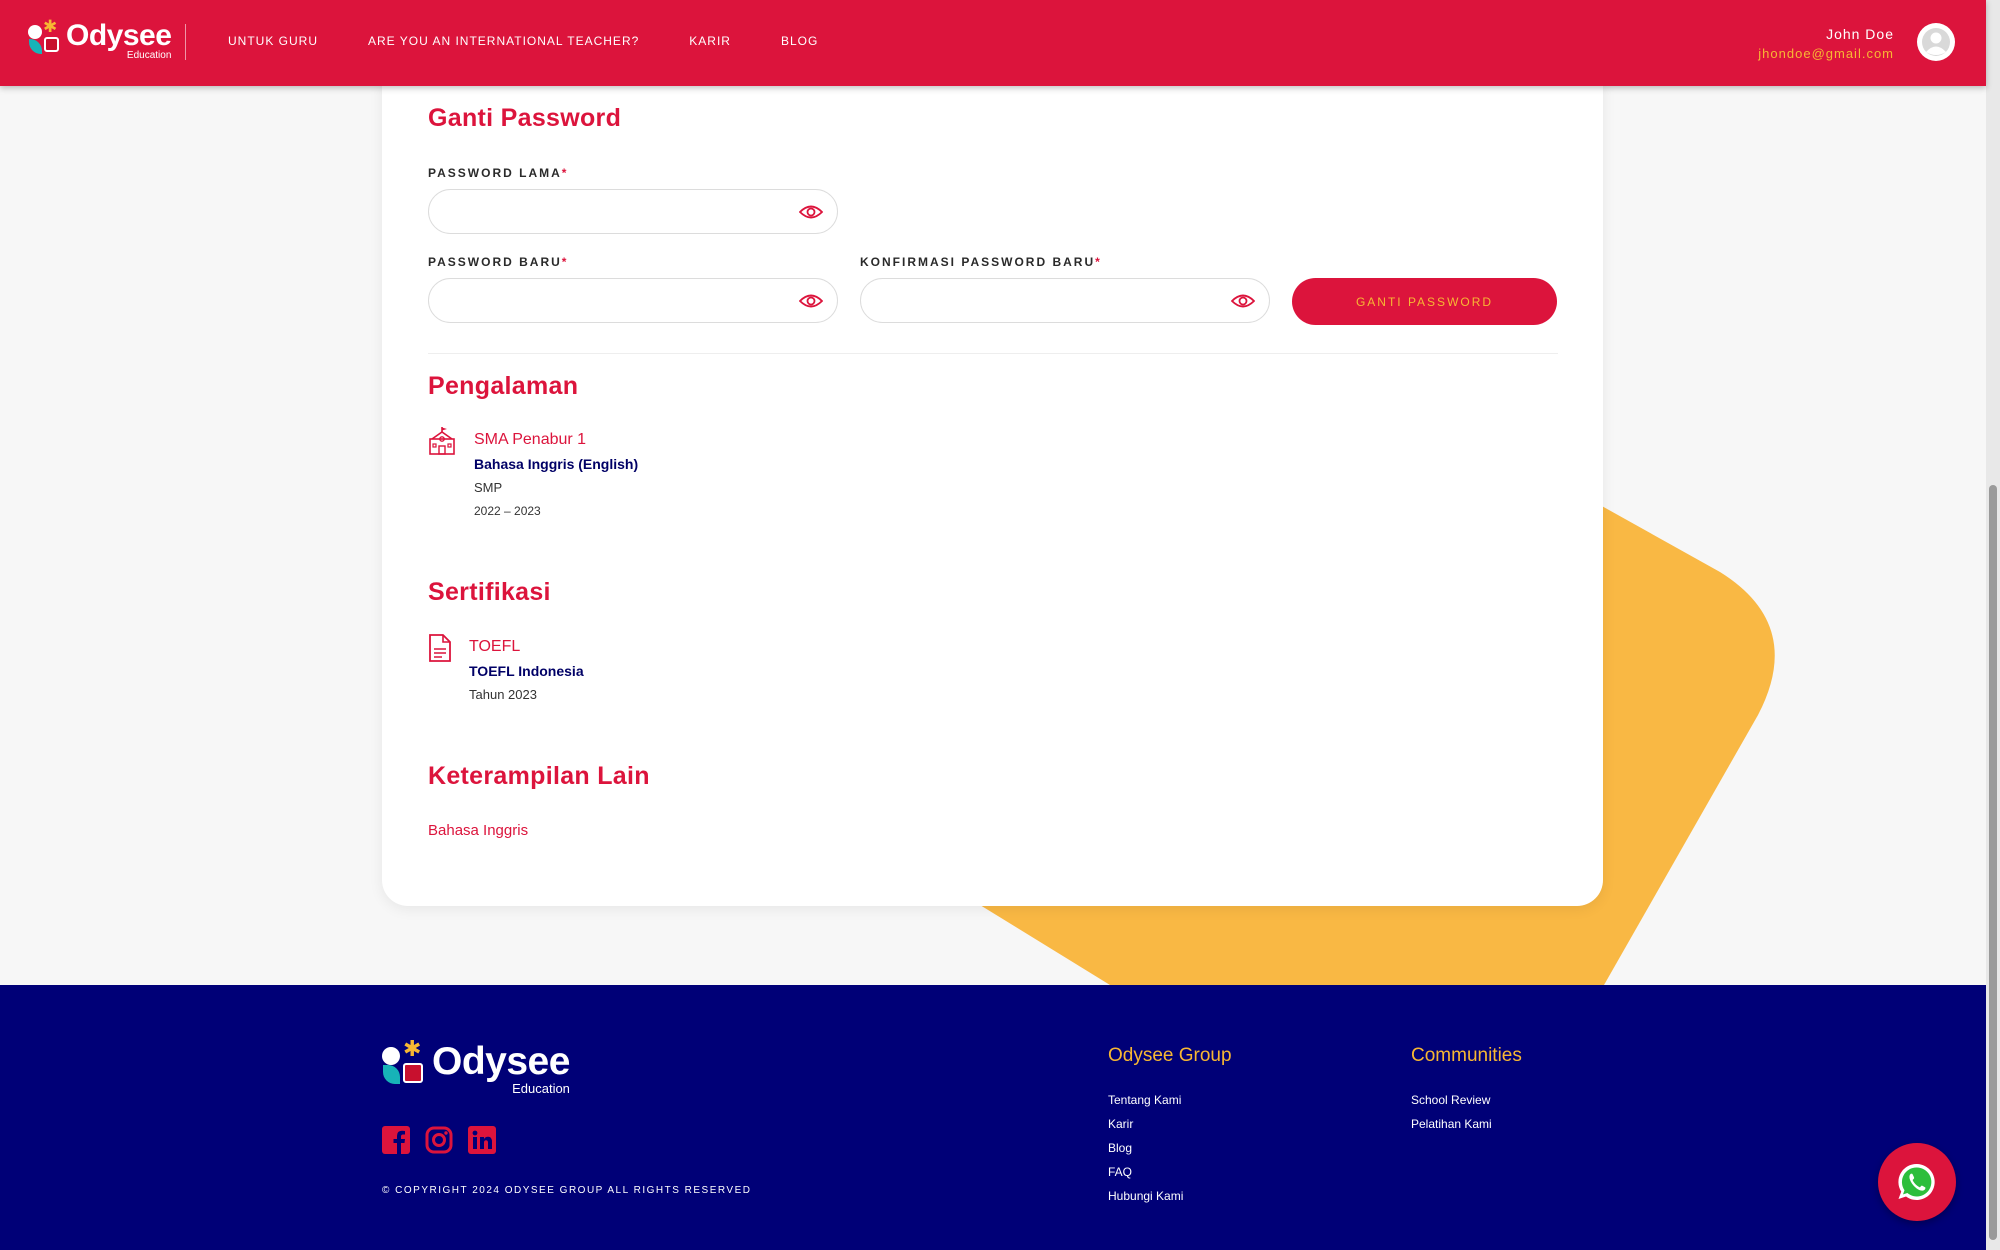 The image size is (2000, 1250). I want to click on brand-logo: ✱ Odysee Education, so click(100, 39).